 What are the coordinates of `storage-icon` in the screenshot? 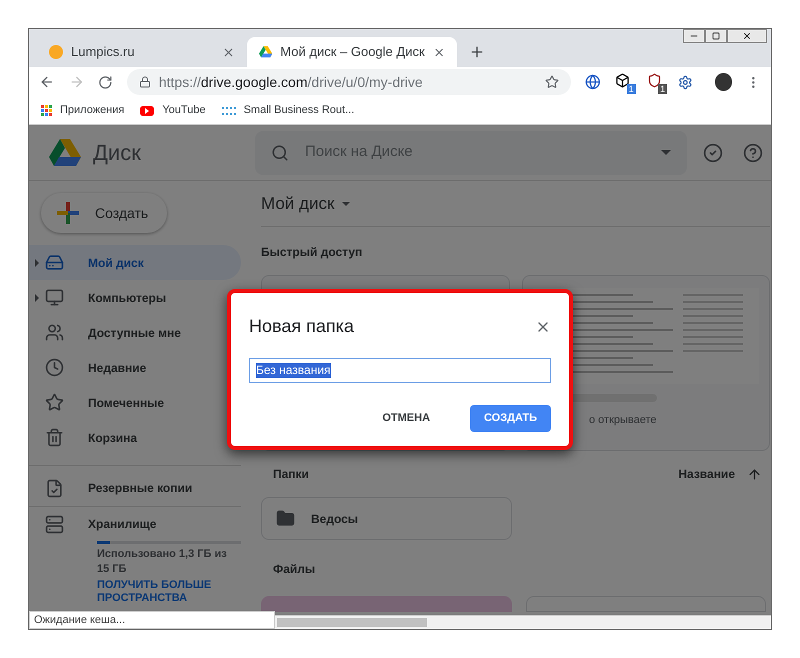 It's located at (54, 524).